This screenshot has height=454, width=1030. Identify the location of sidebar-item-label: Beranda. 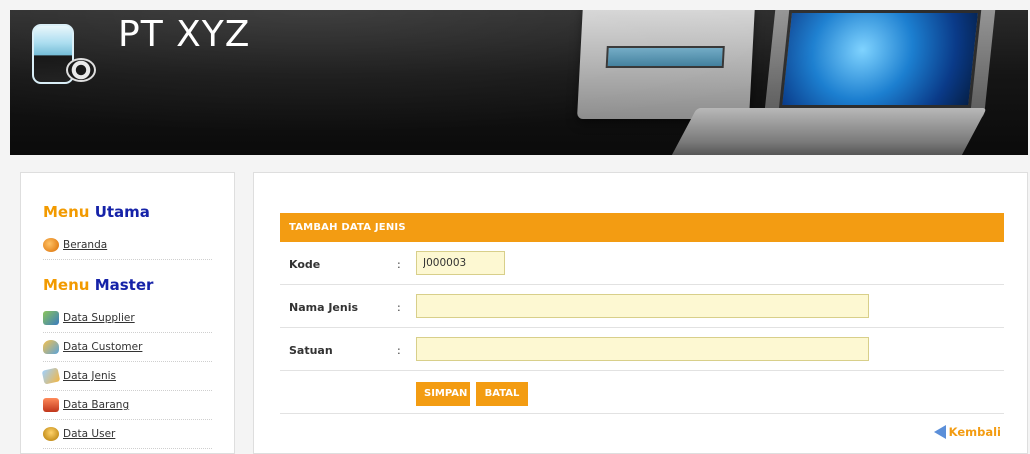
(85, 245).